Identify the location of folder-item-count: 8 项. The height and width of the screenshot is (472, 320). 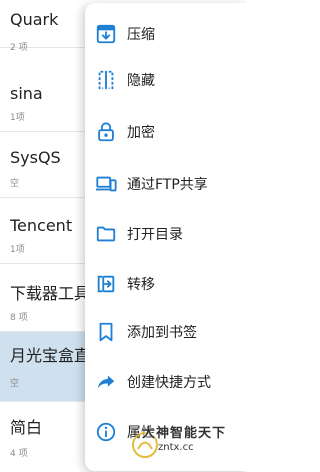
(19, 318).